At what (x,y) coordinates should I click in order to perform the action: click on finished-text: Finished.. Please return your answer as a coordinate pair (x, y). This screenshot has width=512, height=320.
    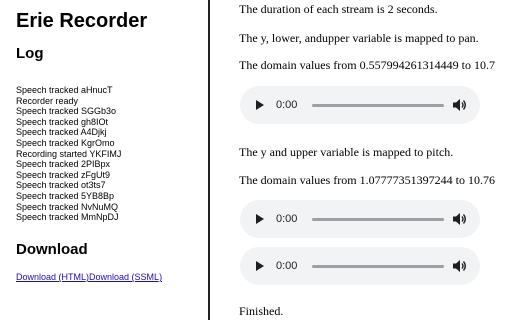
    Looking at the image, I should click on (261, 311).